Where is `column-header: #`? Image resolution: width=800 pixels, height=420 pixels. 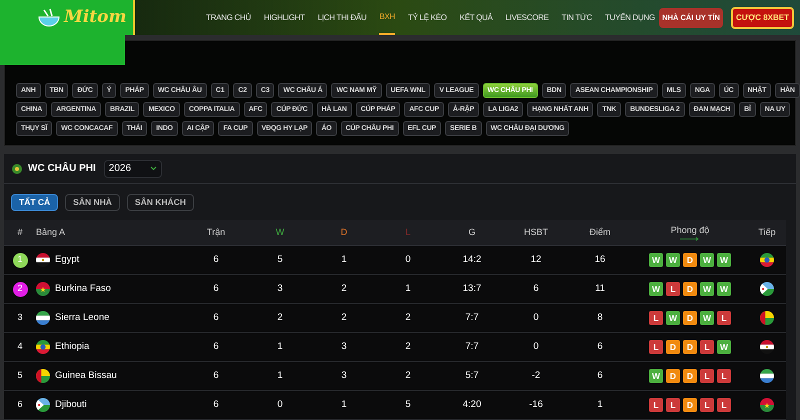 column-header: # is located at coordinates (19, 232).